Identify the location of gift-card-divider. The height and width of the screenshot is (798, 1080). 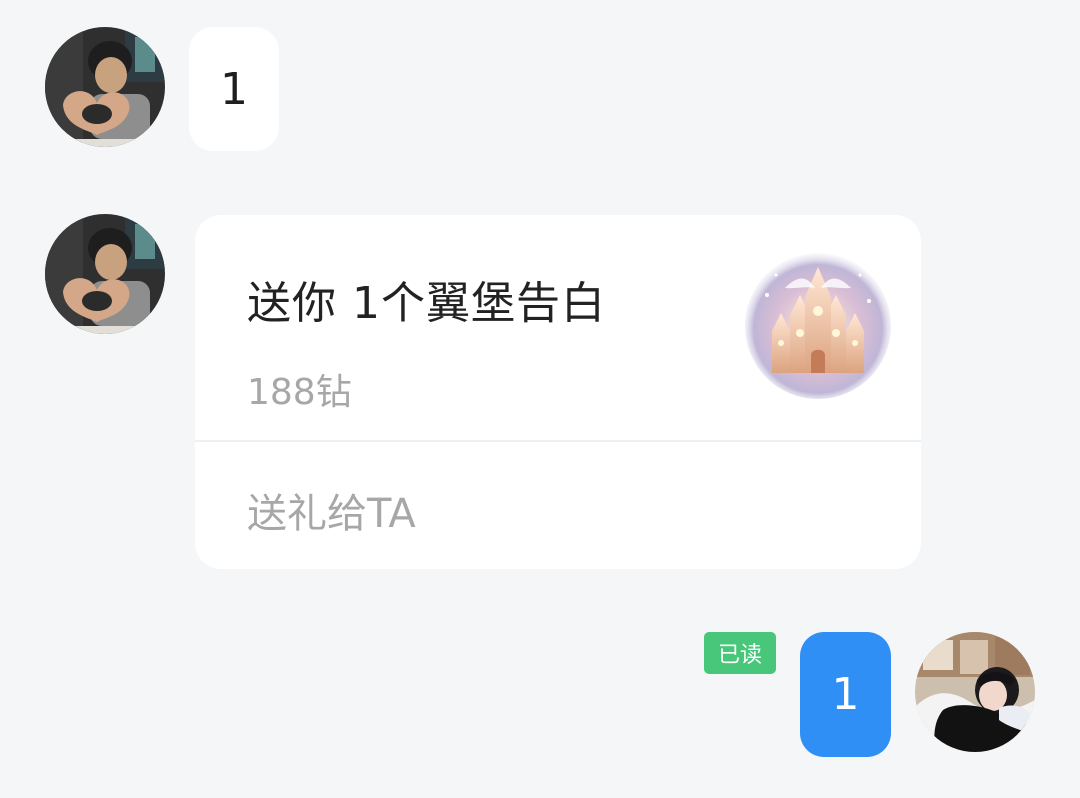
(558, 441).